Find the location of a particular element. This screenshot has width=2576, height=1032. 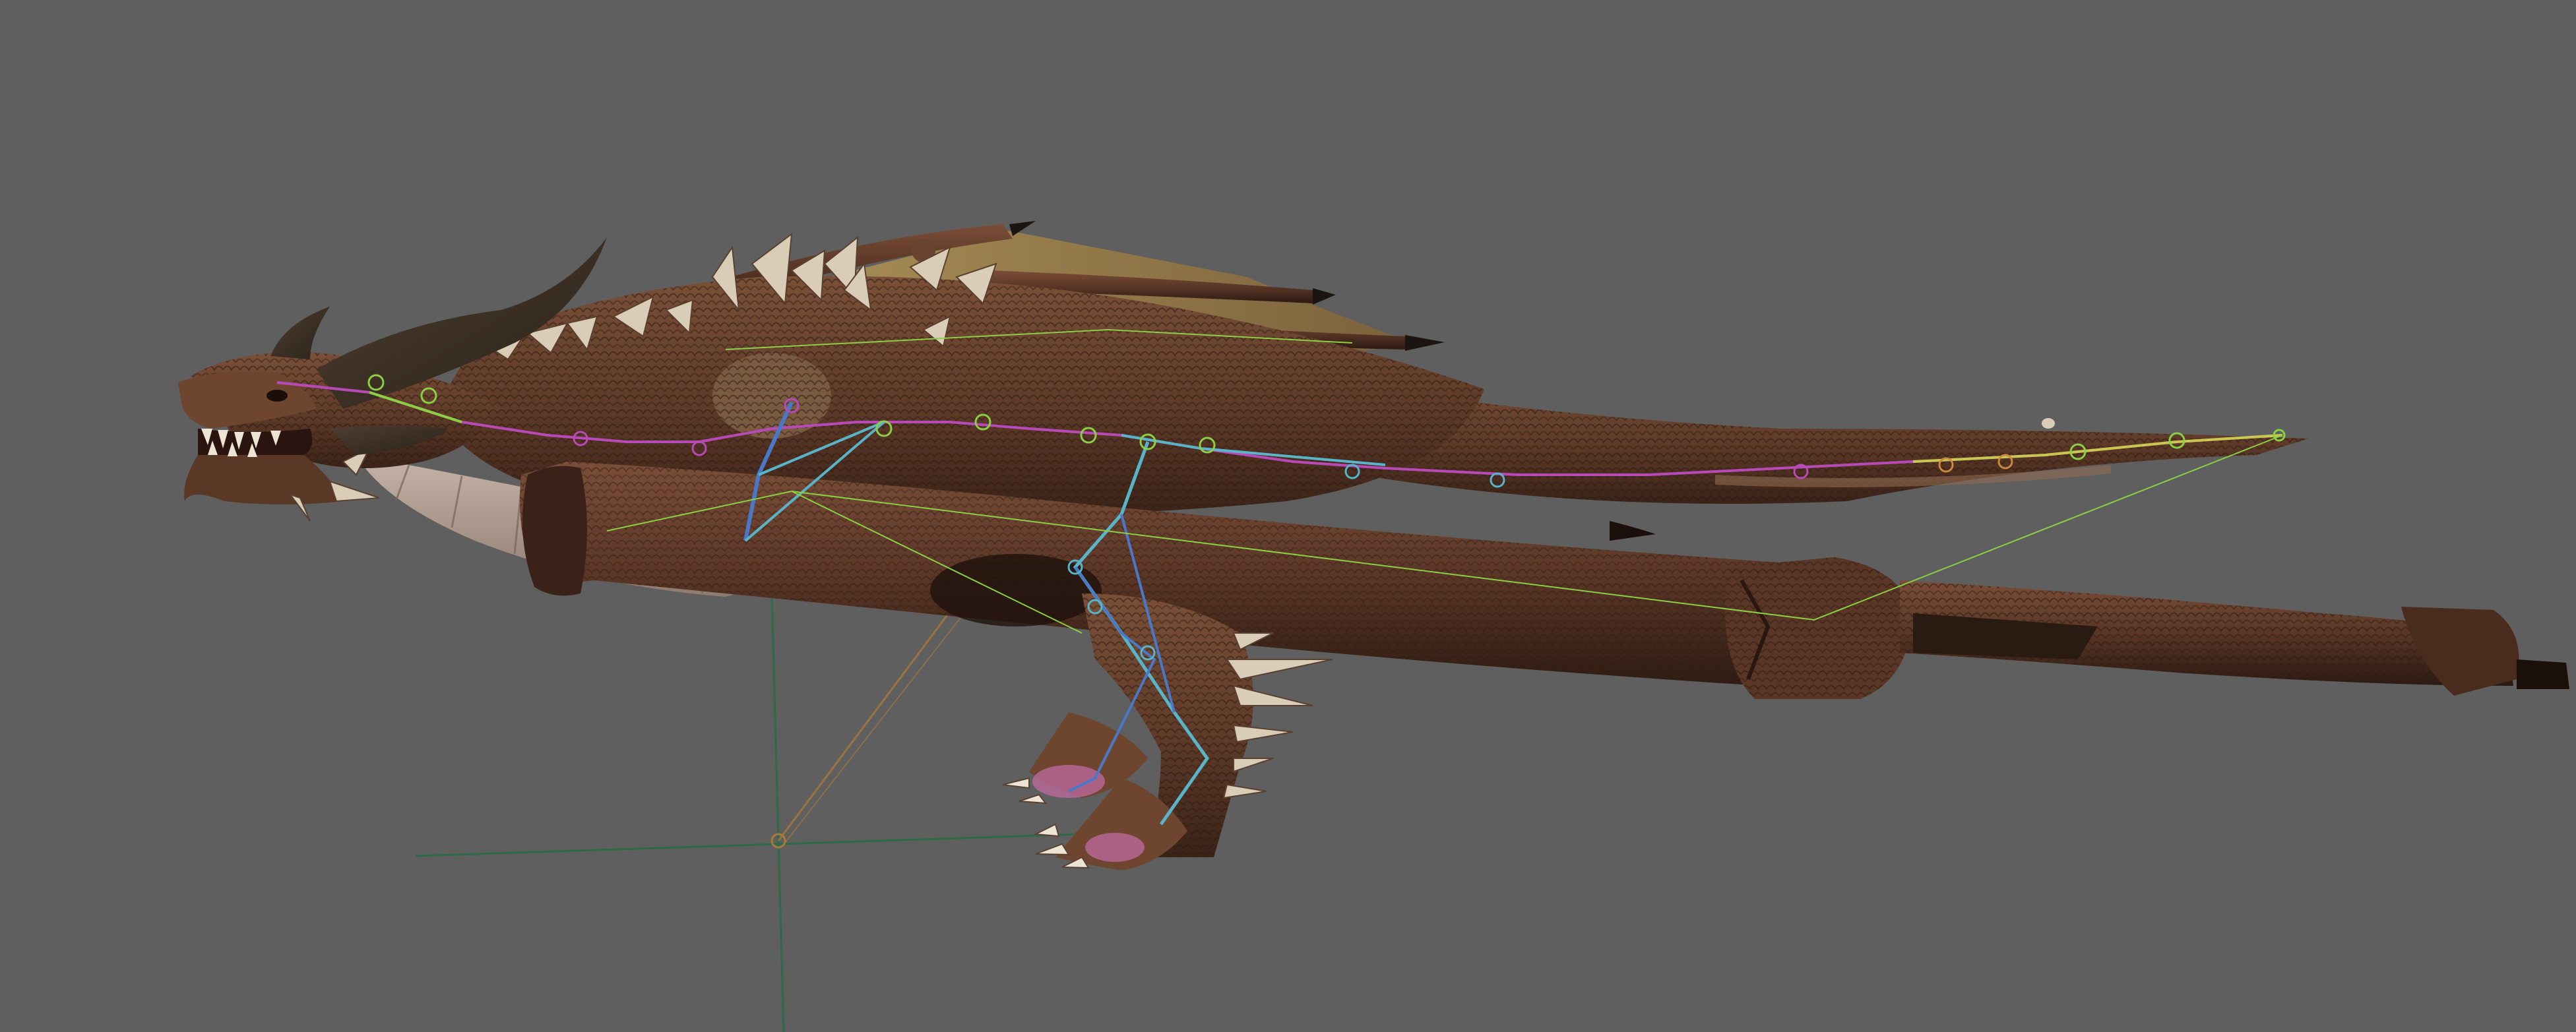

eye is located at coordinates (277, 396).